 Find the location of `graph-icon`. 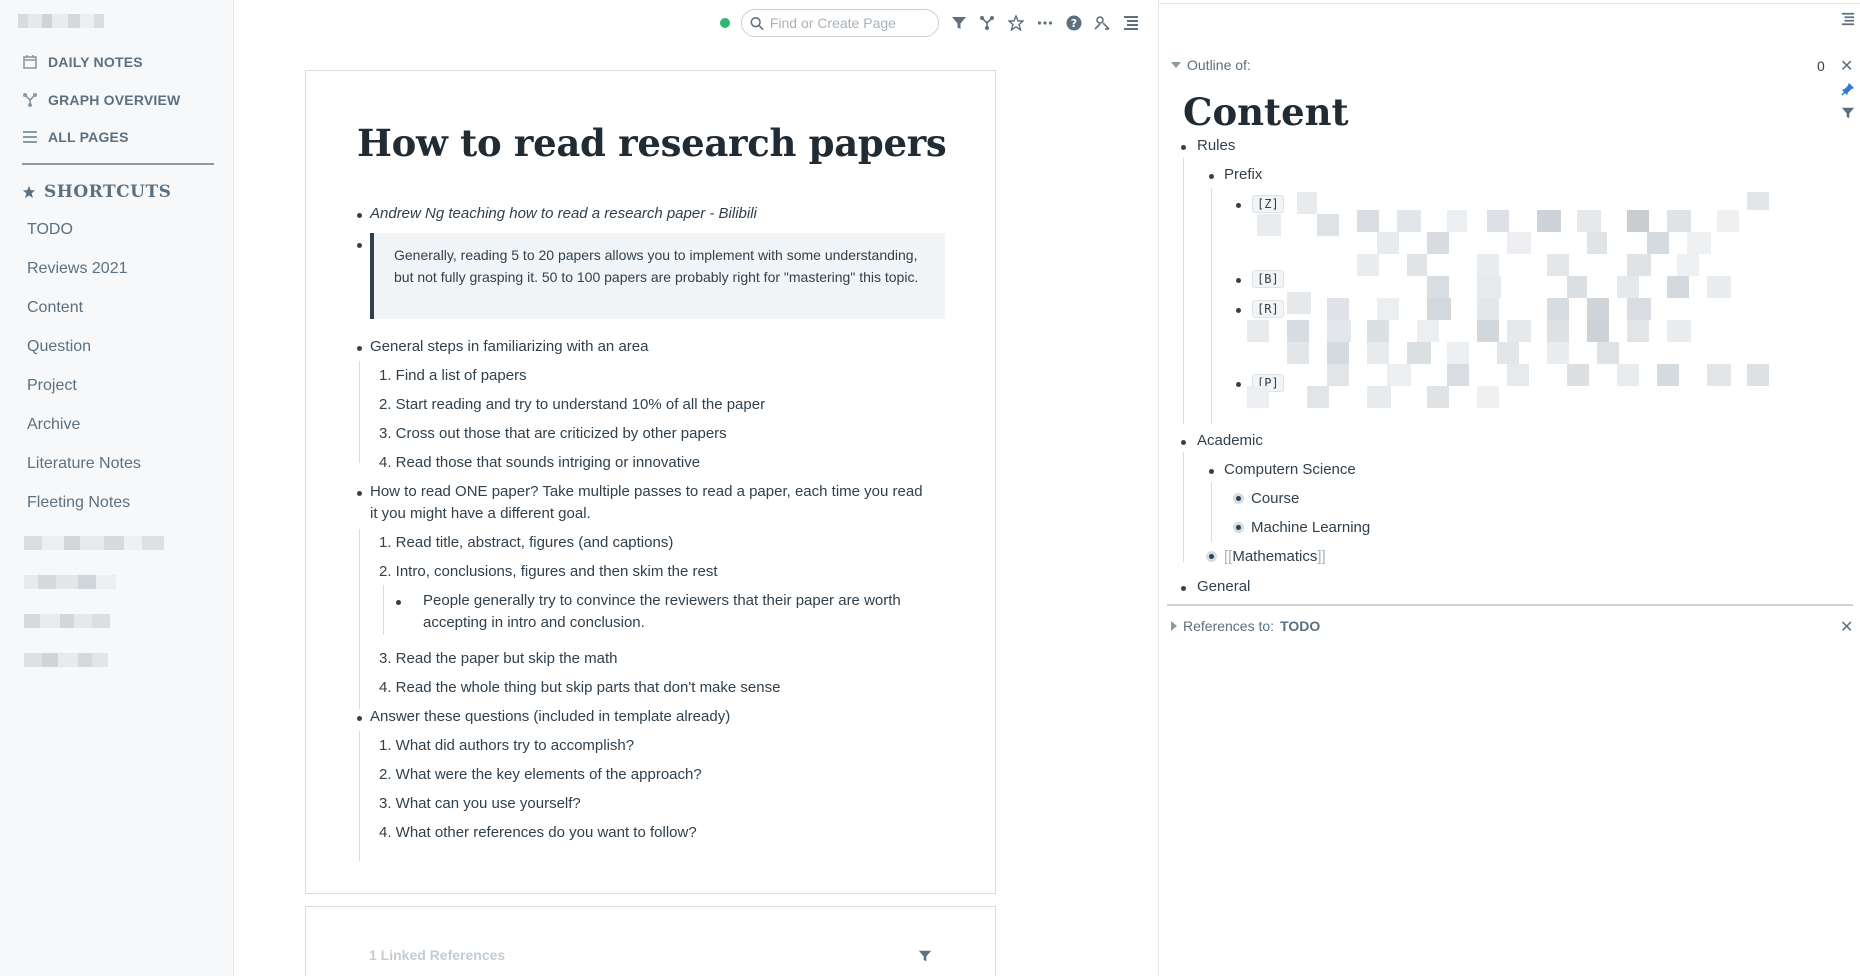

graph-icon is located at coordinates (988, 23).